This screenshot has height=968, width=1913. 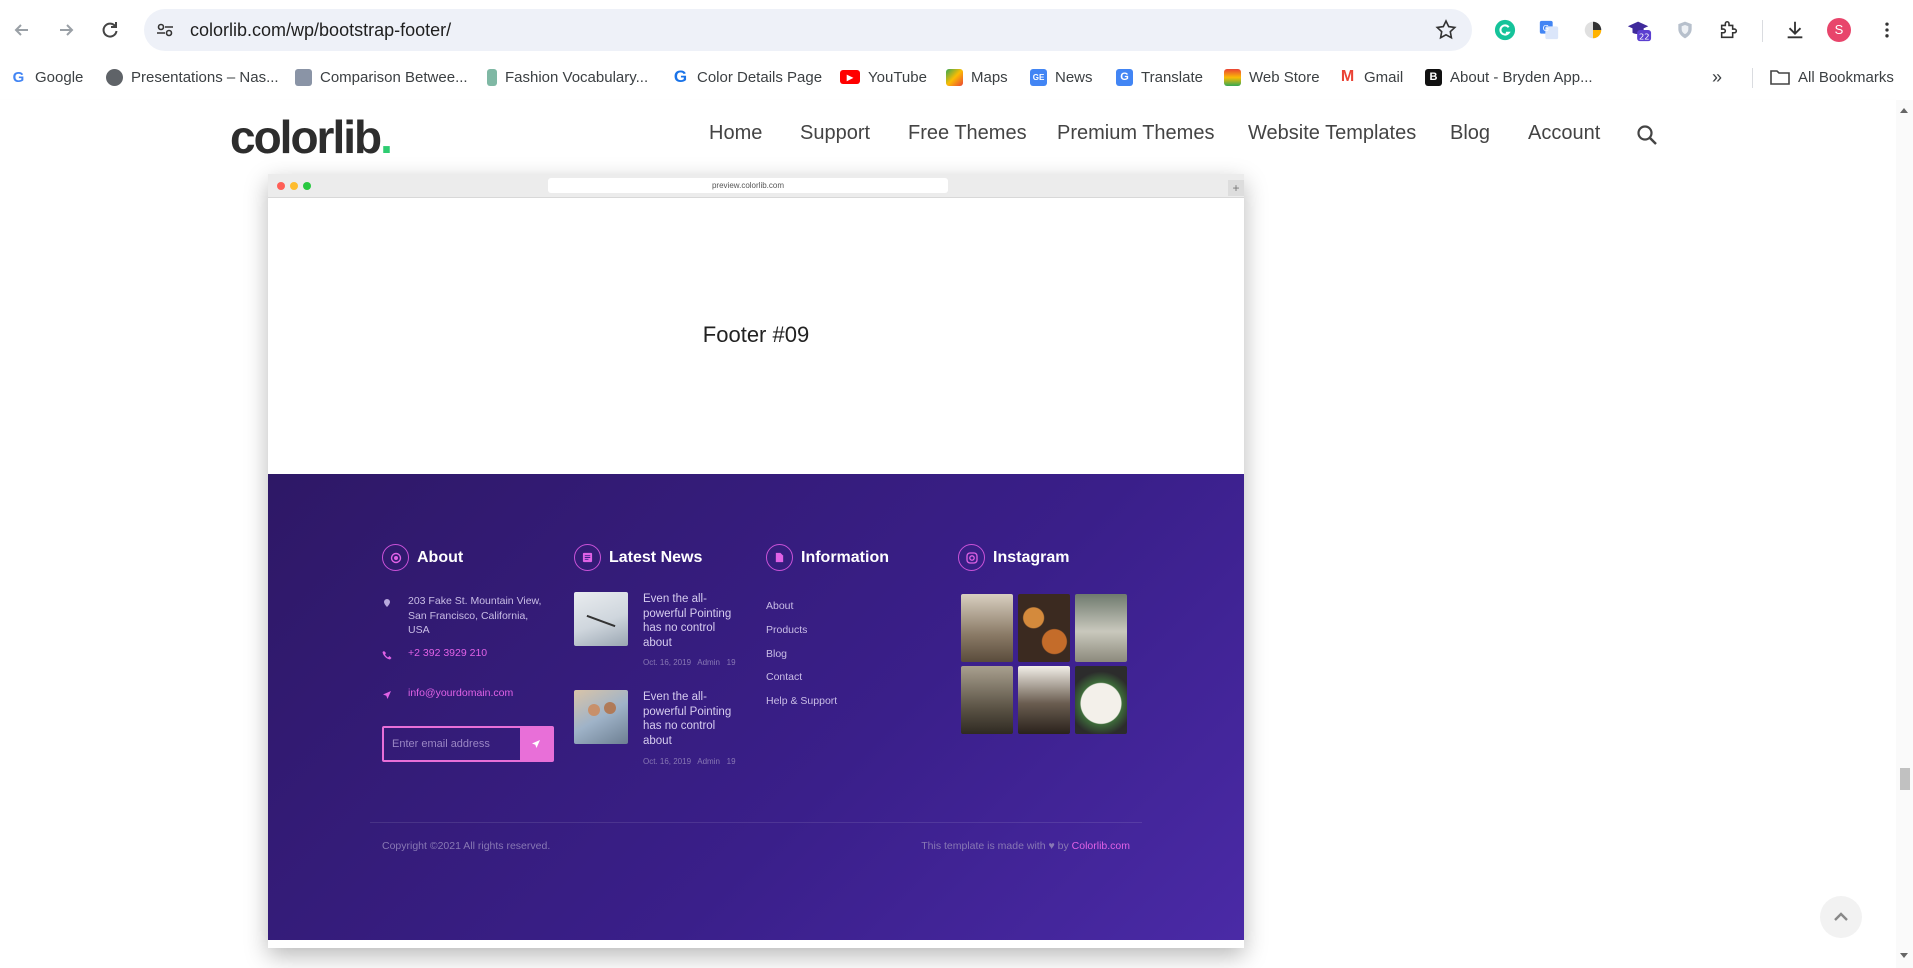 What do you see at coordinates (460, 693) in the screenshot?
I see `about-email: info@yourdomain.com` at bounding box center [460, 693].